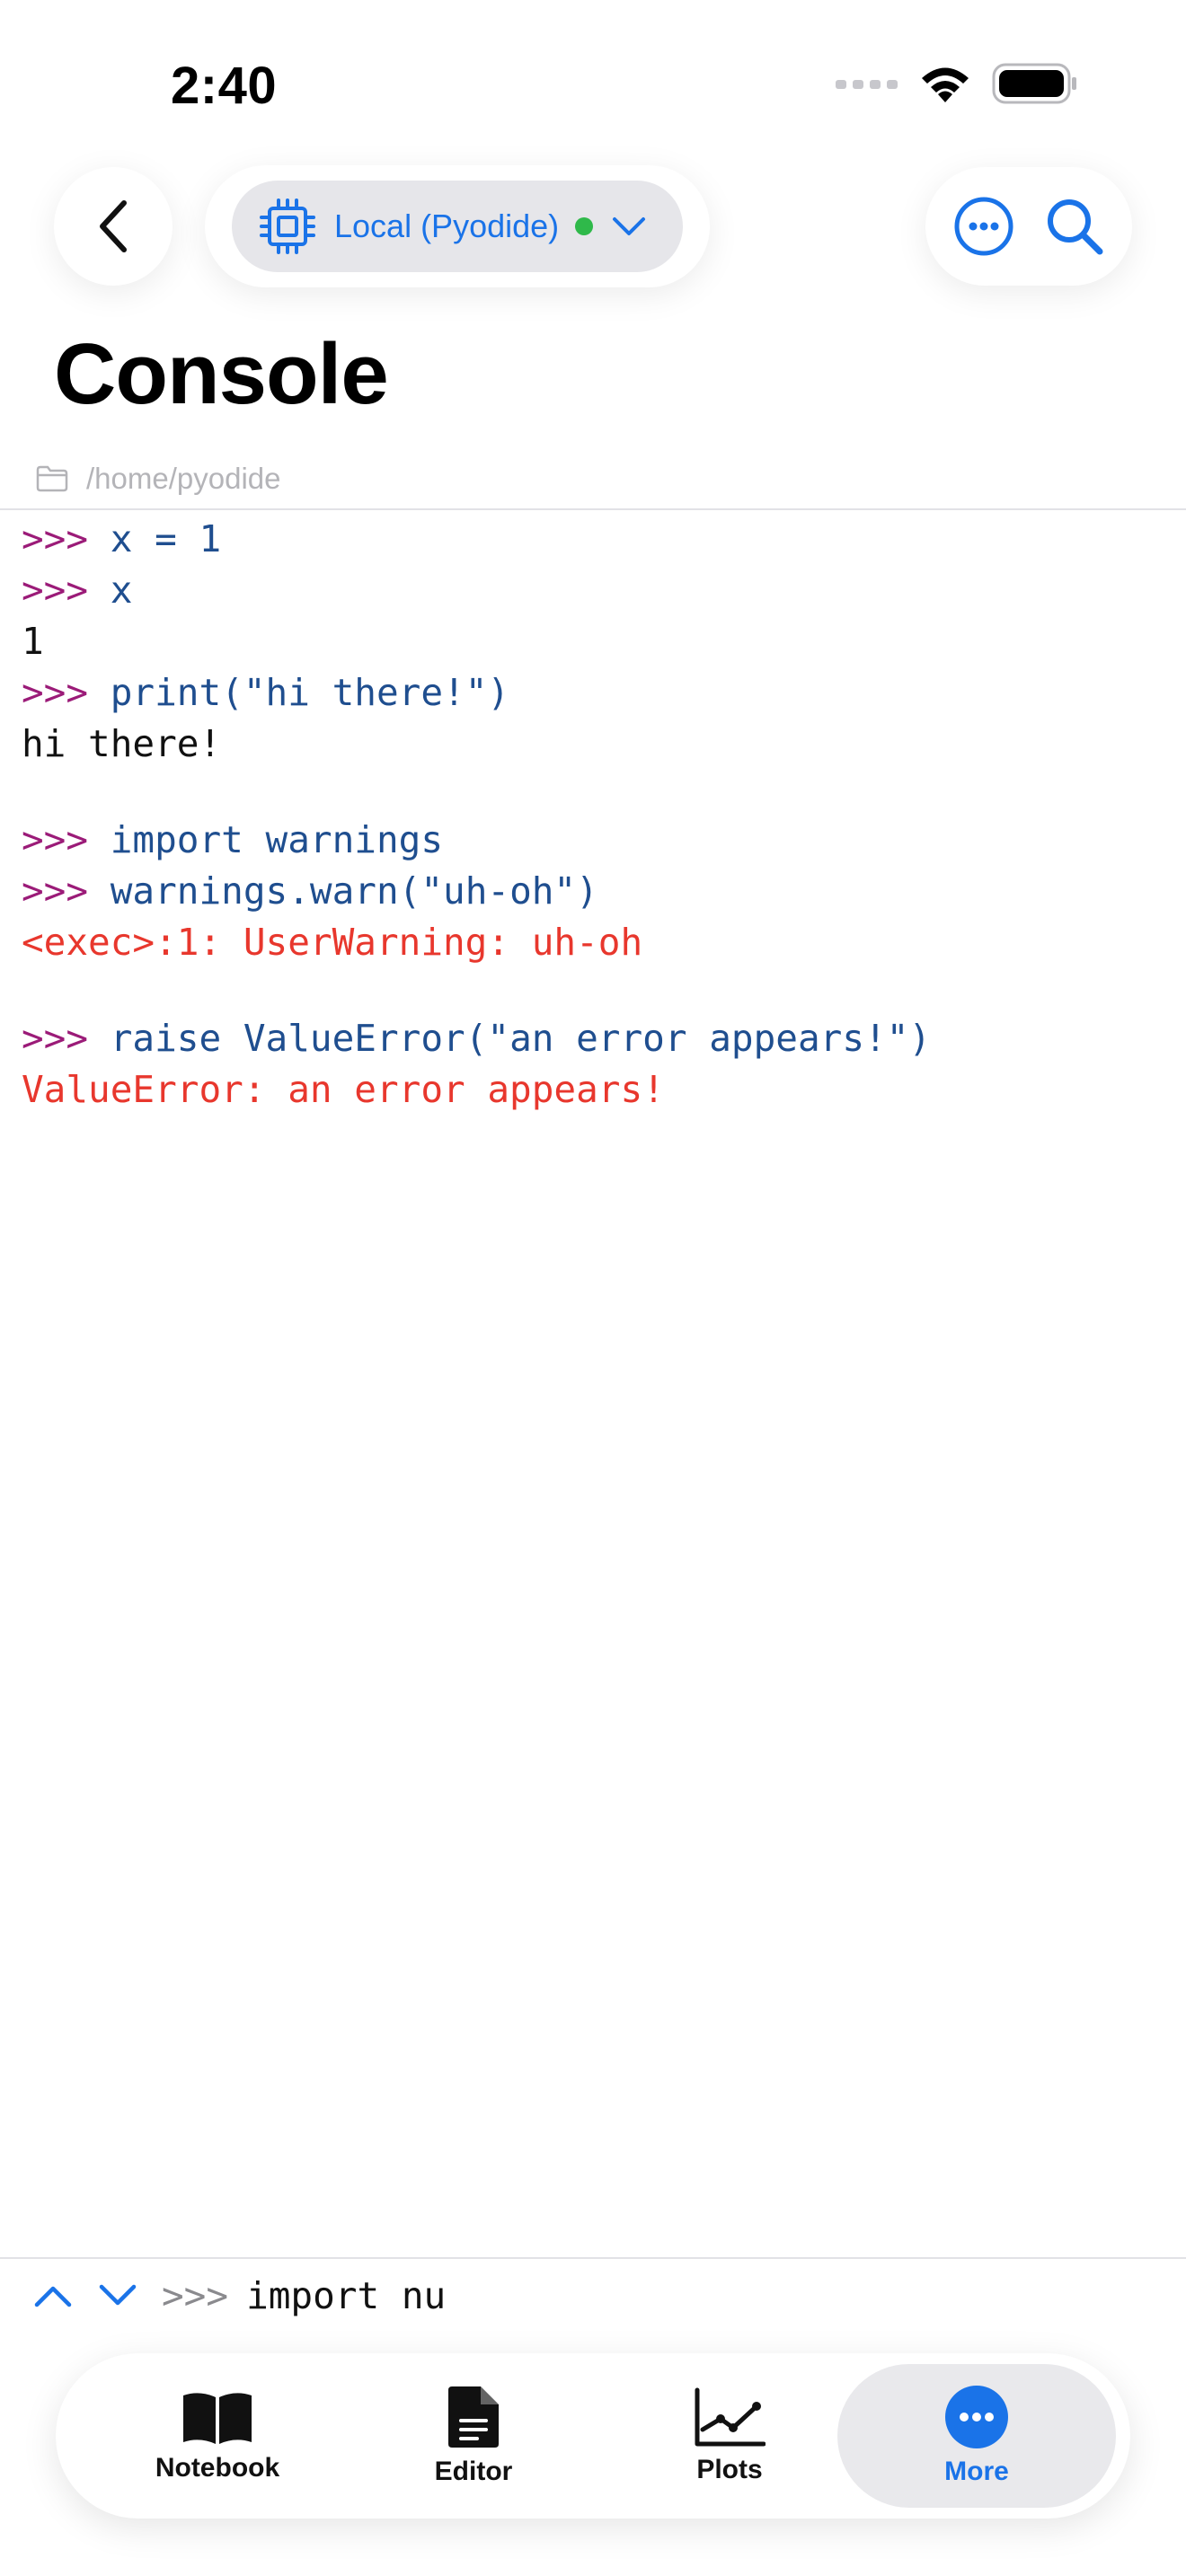 The image size is (1186, 2576). Describe the element at coordinates (332, 942) in the screenshot. I see `console-warning-text: <exec>:1: UserWarning: uh-oh` at that location.